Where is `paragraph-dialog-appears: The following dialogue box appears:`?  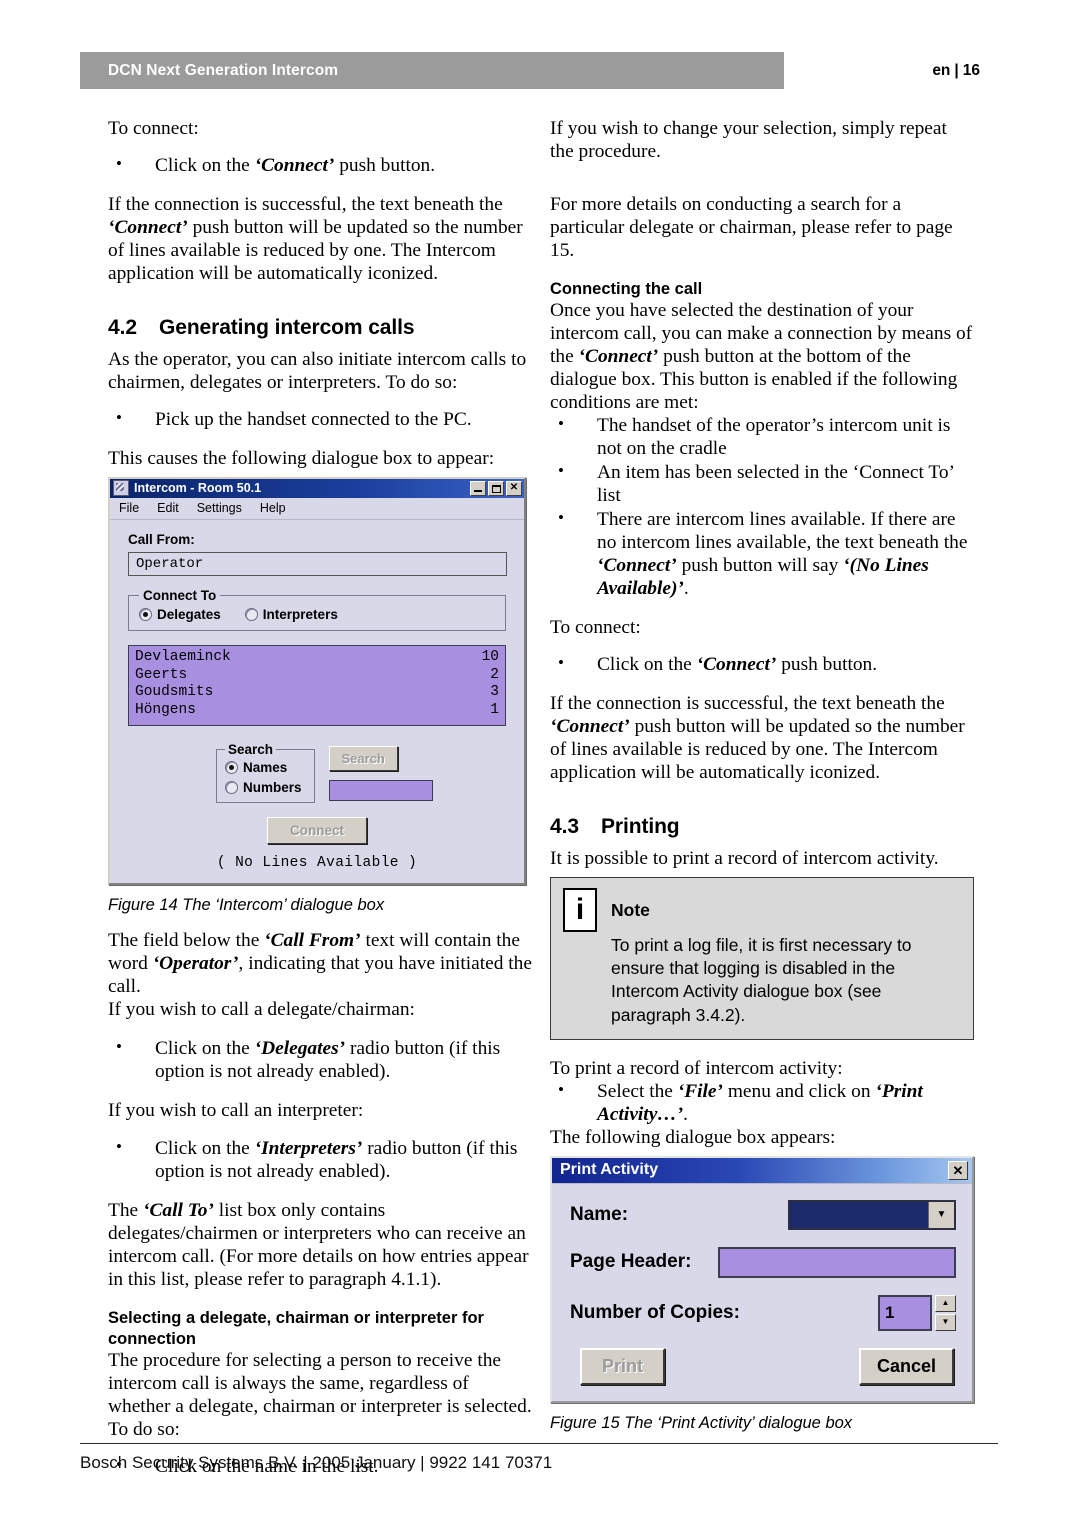
paragraph-dialog-appears: The following dialogue box appears: is located at coordinates (693, 1137).